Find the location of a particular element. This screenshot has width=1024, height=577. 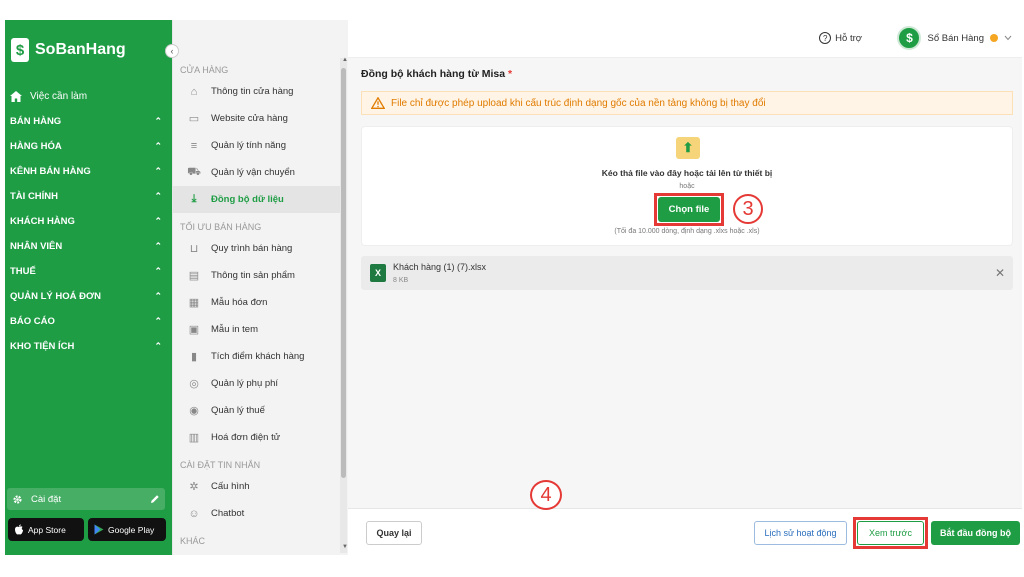

sidebar-item-sales: BÁN HÀNG ⌃ is located at coordinates (88, 121).